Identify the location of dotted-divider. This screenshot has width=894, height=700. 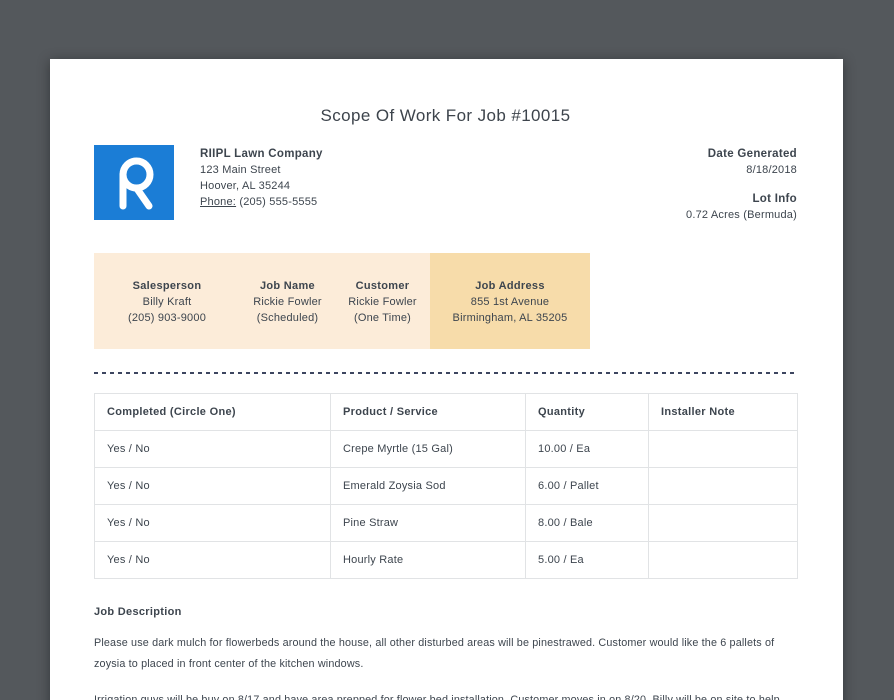
(445, 373).